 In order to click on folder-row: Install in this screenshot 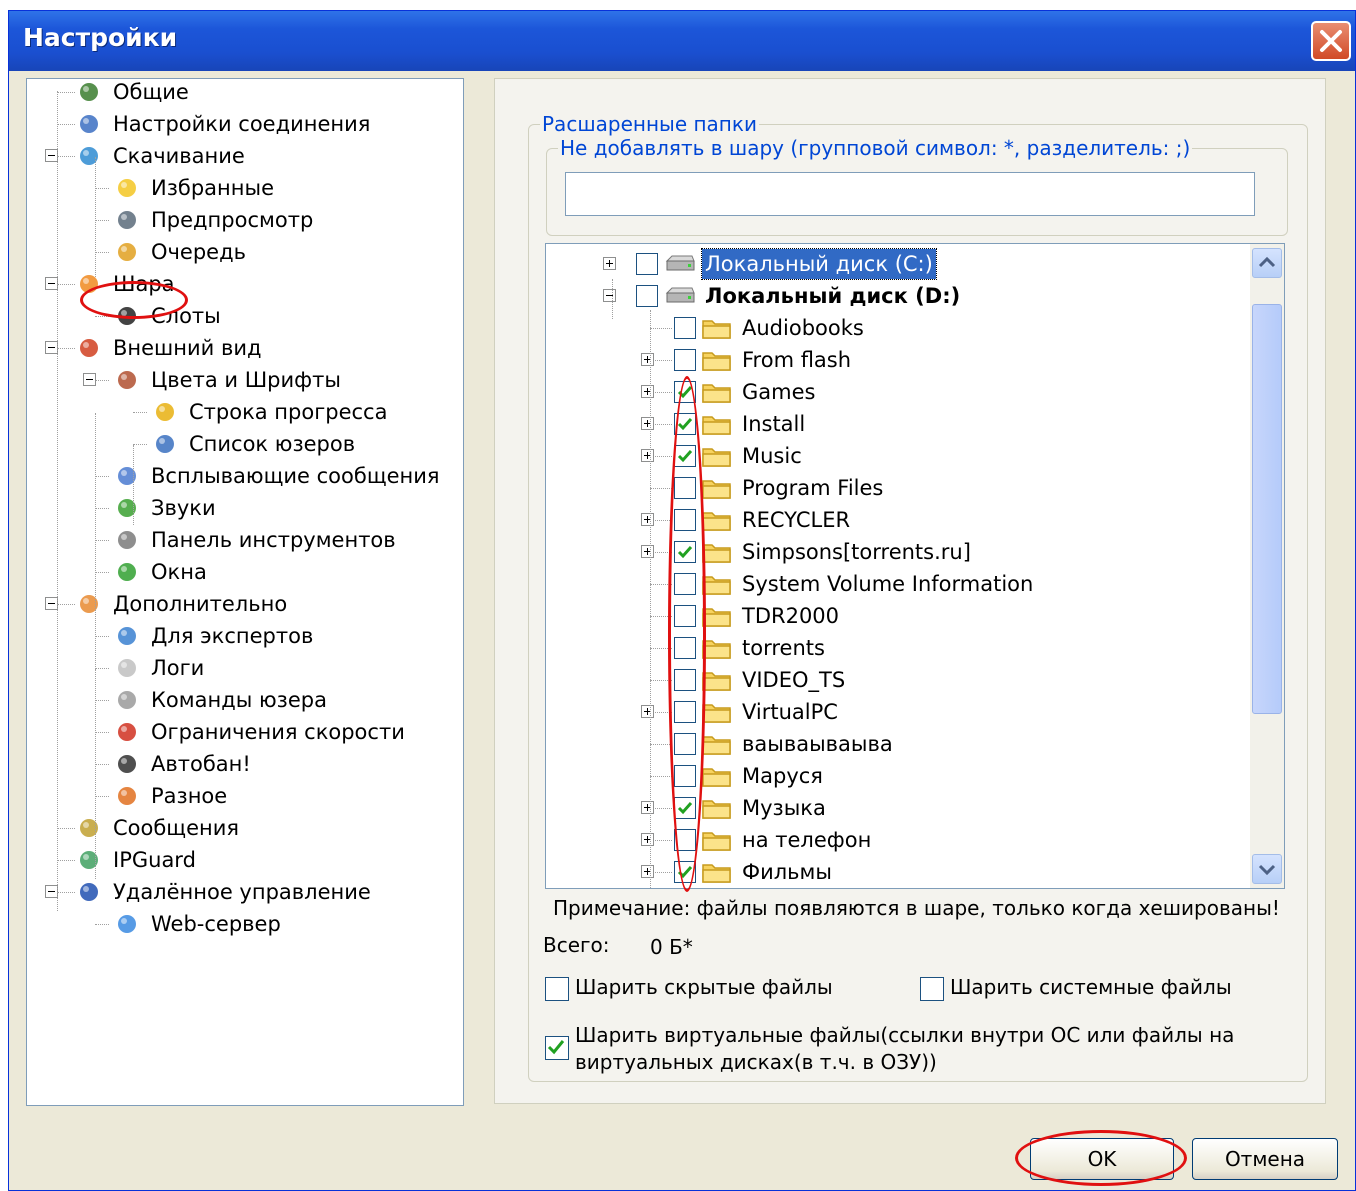, I will do `click(896, 424)`.